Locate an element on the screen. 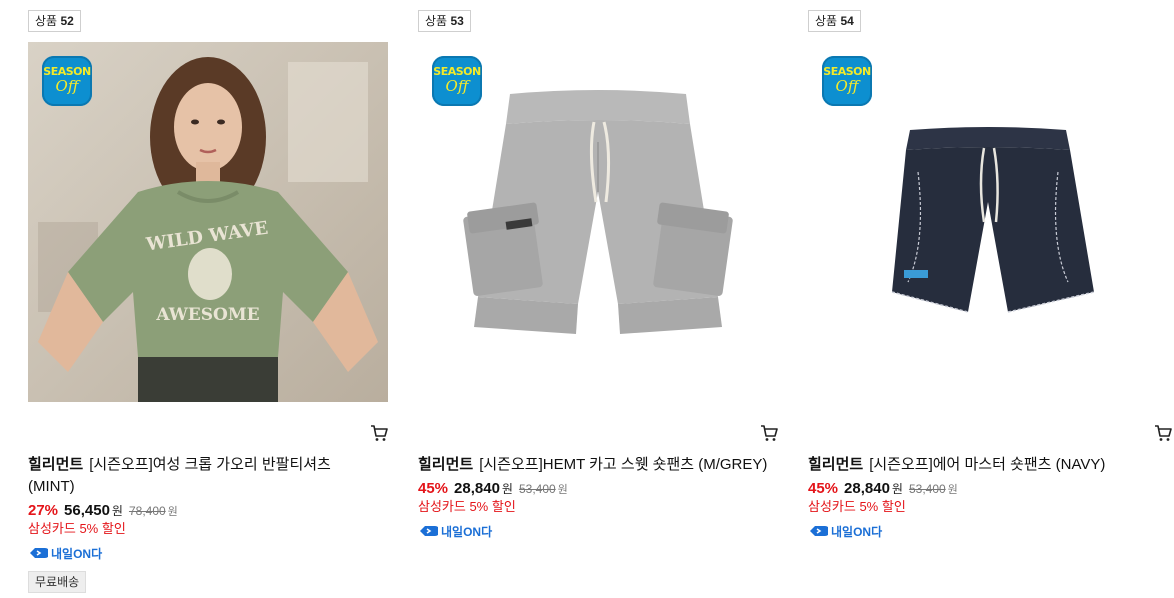 This screenshot has width=1174, height=598. product-number-badge: 상품 53 is located at coordinates (444, 21).